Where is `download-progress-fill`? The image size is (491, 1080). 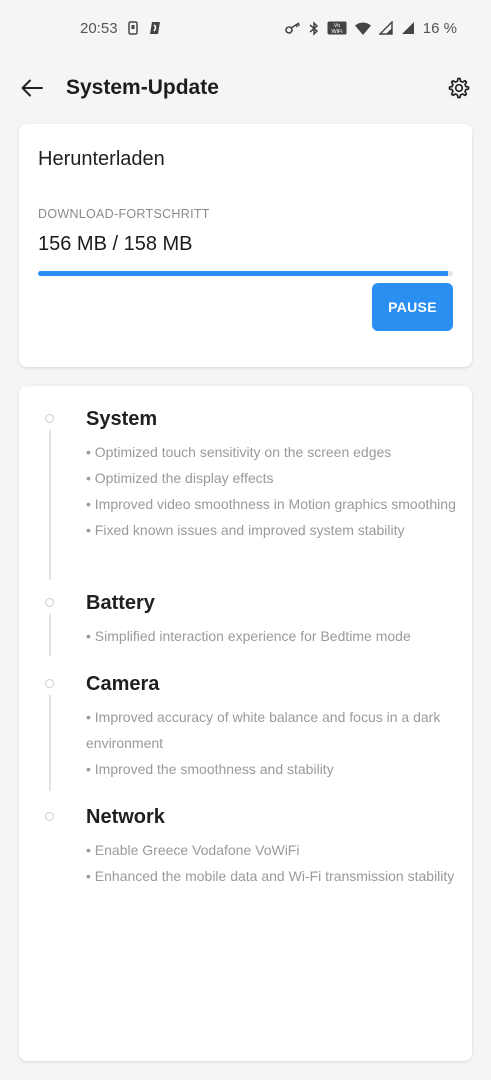 download-progress-fill is located at coordinates (243, 273).